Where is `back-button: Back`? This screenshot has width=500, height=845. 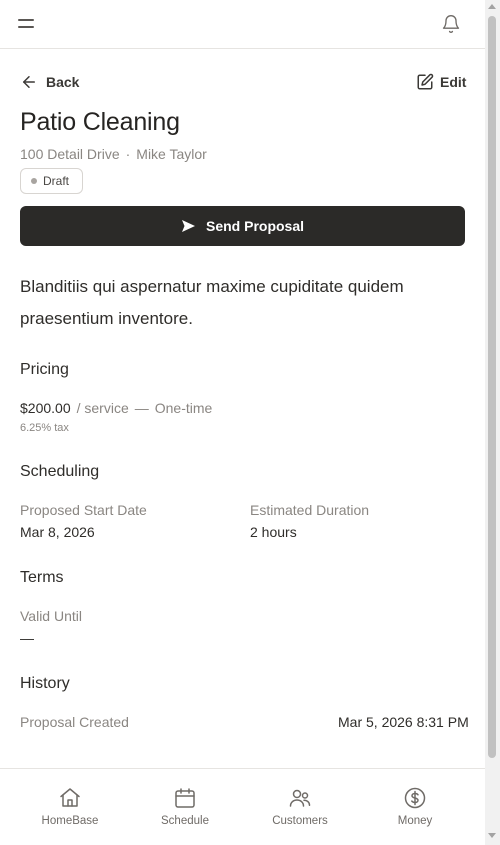 back-button: Back is located at coordinates (49, 82).